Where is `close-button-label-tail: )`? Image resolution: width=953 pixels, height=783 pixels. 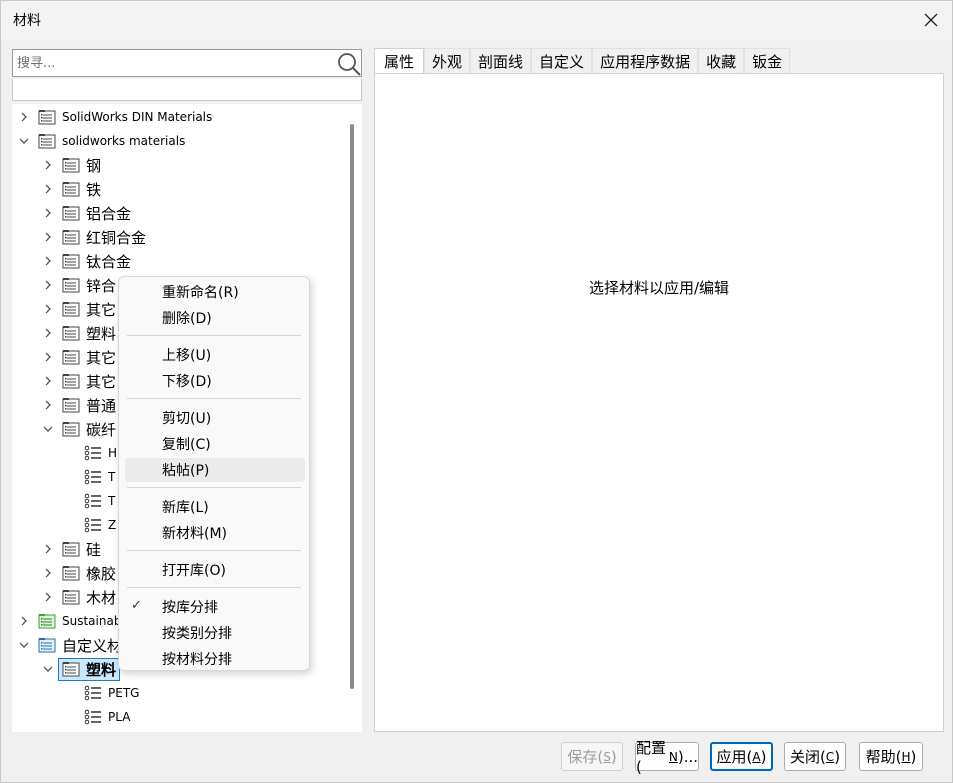 close-button-label-tail: ) is located at coordinates (837, 756).